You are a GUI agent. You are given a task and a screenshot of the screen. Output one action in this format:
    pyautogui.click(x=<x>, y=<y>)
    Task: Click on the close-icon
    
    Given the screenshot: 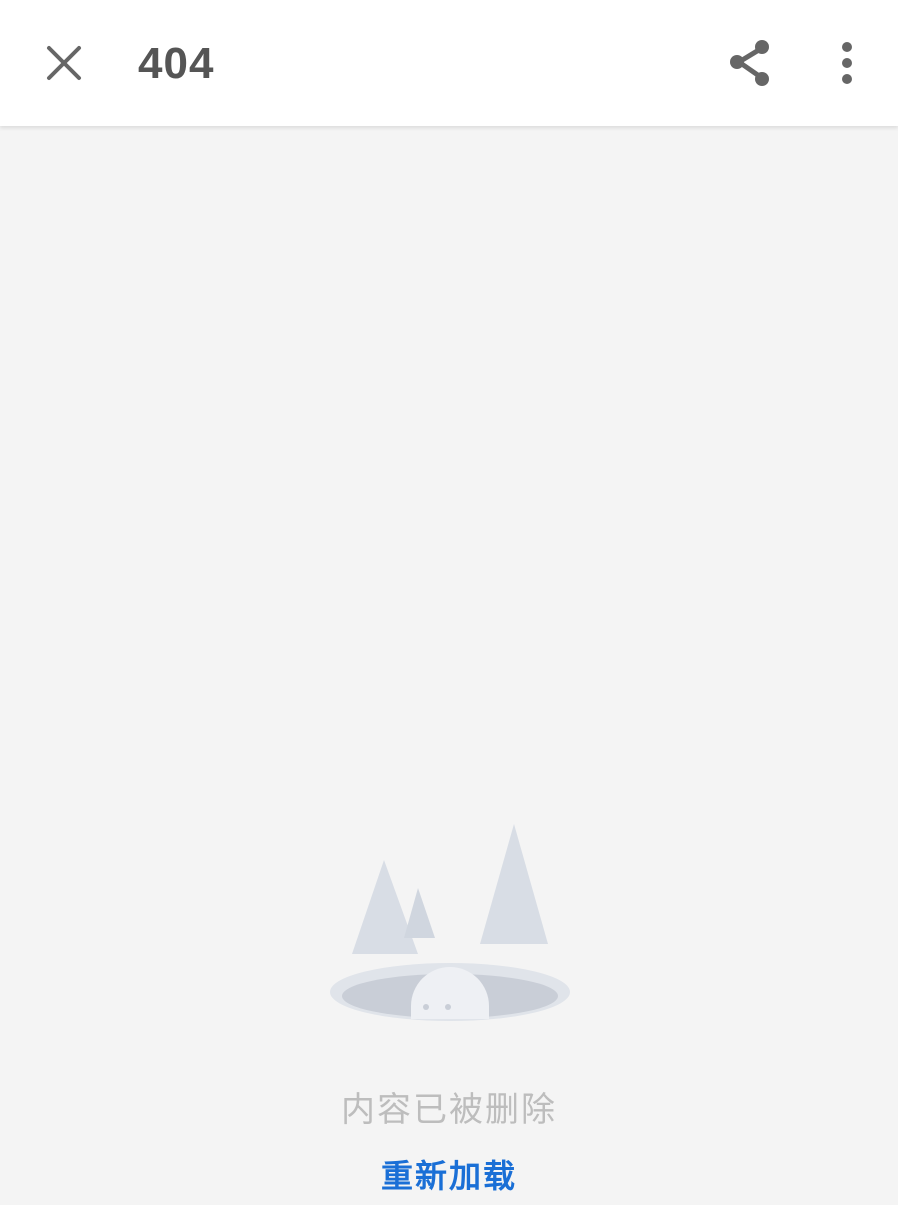 What is the action you would take?
    pyautogui.click(x=64, y=63)
    